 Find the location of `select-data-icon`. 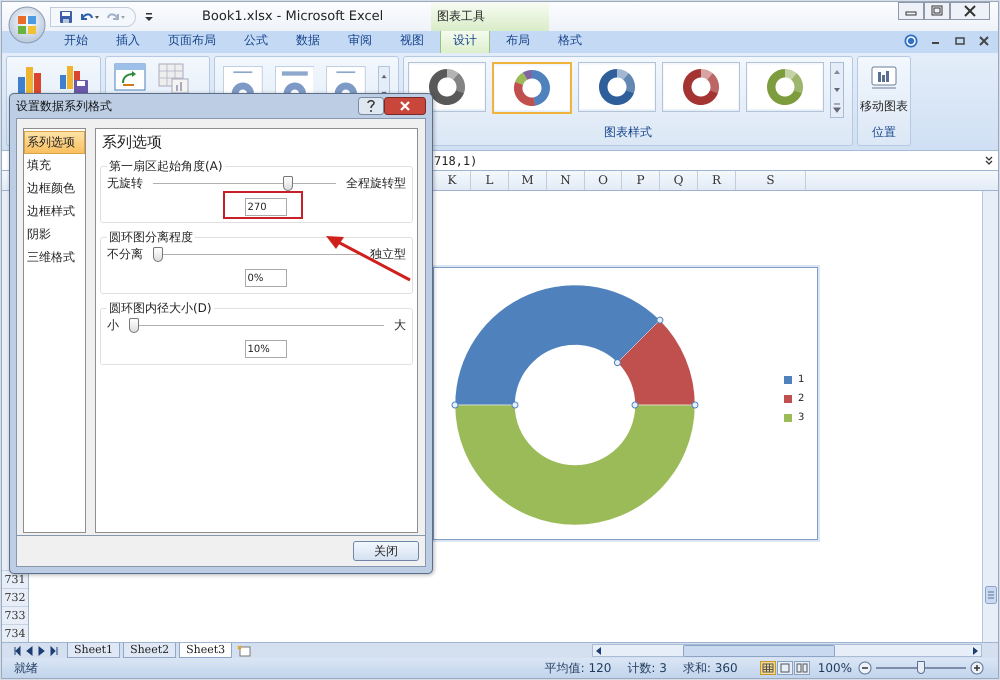

select-data-icon is located at coordinates (174, 79).